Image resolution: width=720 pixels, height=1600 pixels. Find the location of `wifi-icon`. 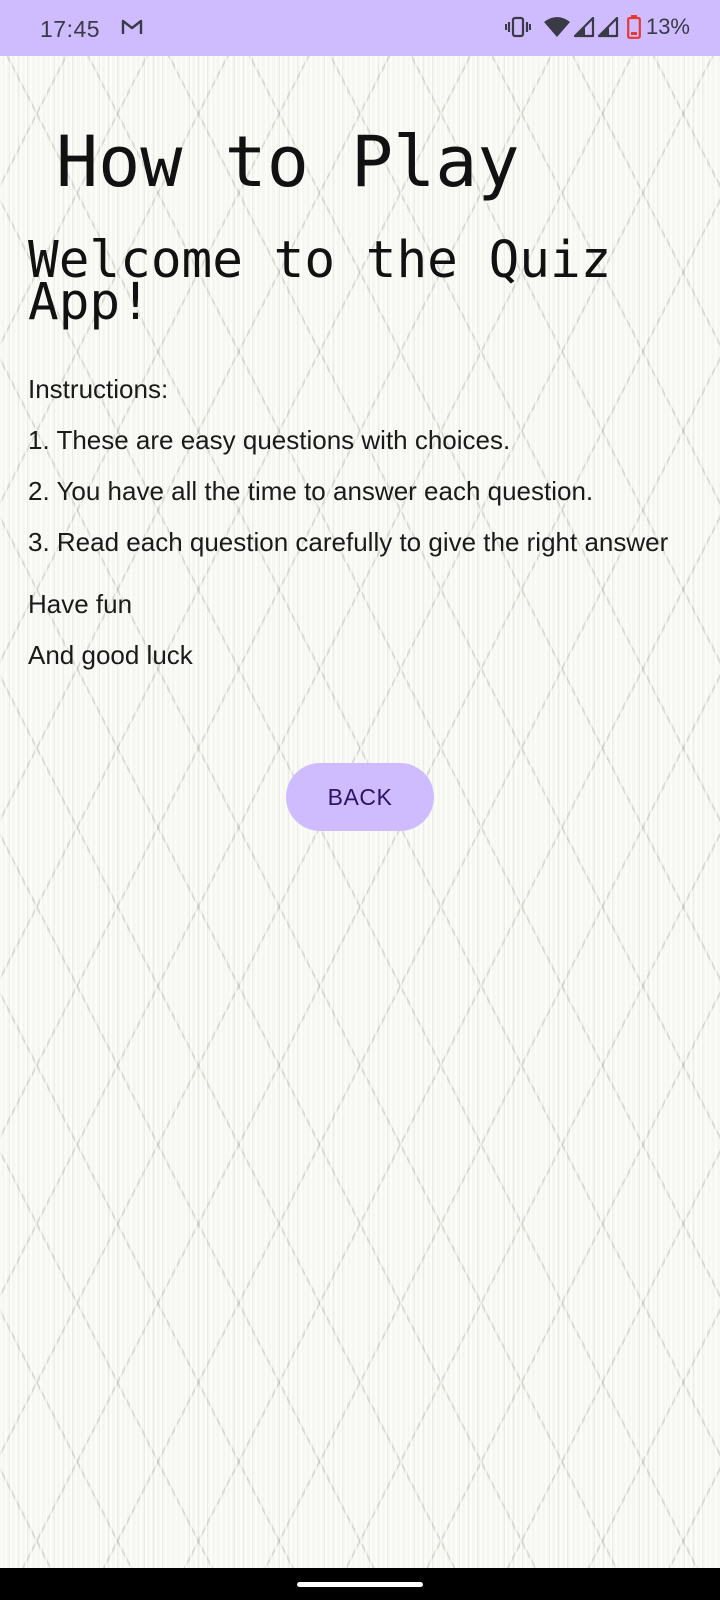

wifi-icon is located at coordinates (557, 27).